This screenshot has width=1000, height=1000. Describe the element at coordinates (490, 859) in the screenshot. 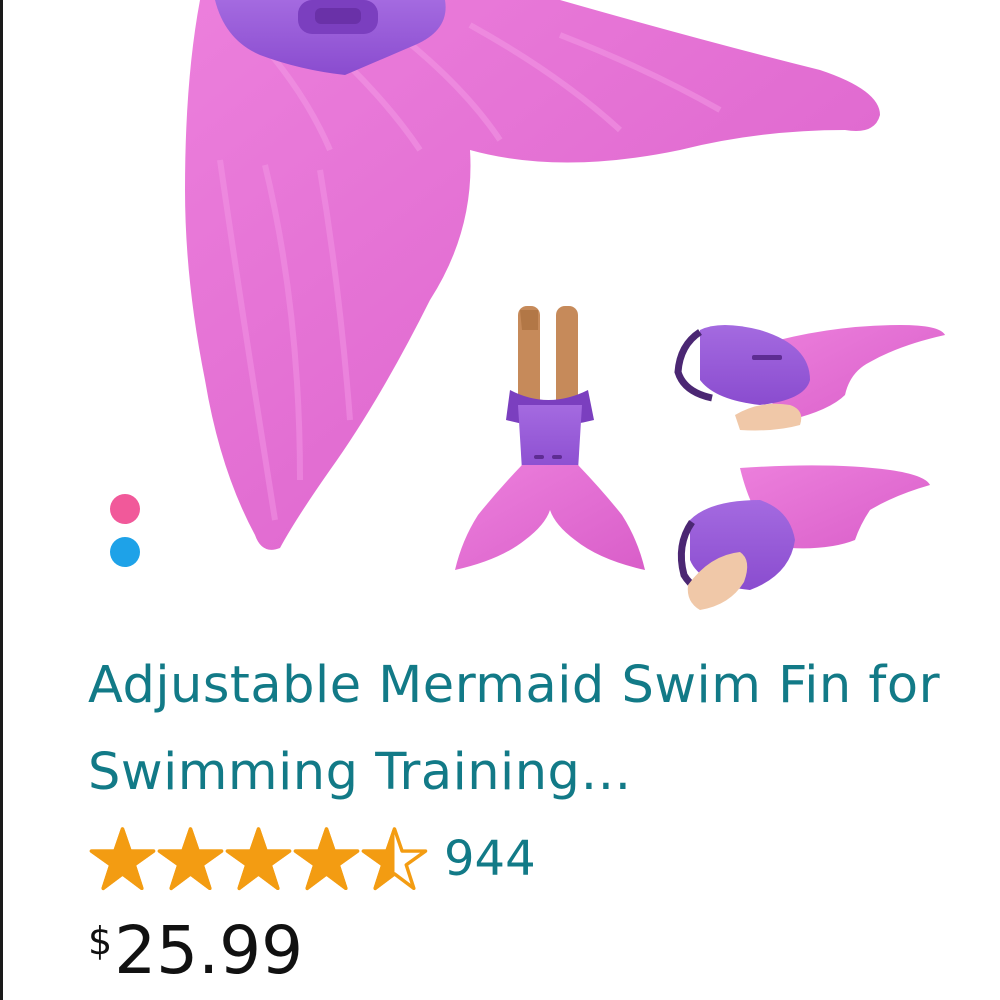

I see `review-count: 944` at that location.